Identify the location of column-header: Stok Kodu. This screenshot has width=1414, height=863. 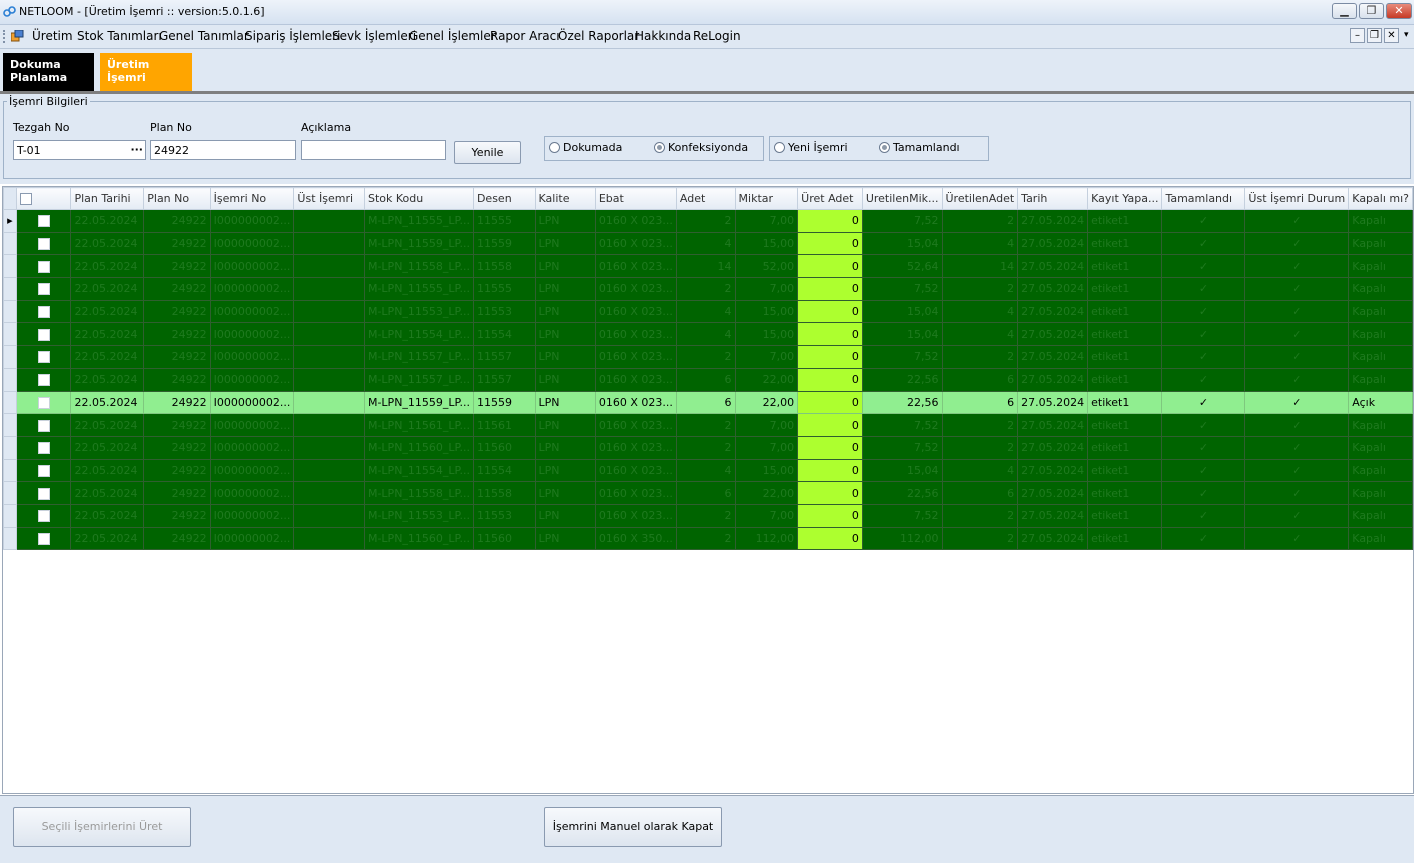
(418, 198).